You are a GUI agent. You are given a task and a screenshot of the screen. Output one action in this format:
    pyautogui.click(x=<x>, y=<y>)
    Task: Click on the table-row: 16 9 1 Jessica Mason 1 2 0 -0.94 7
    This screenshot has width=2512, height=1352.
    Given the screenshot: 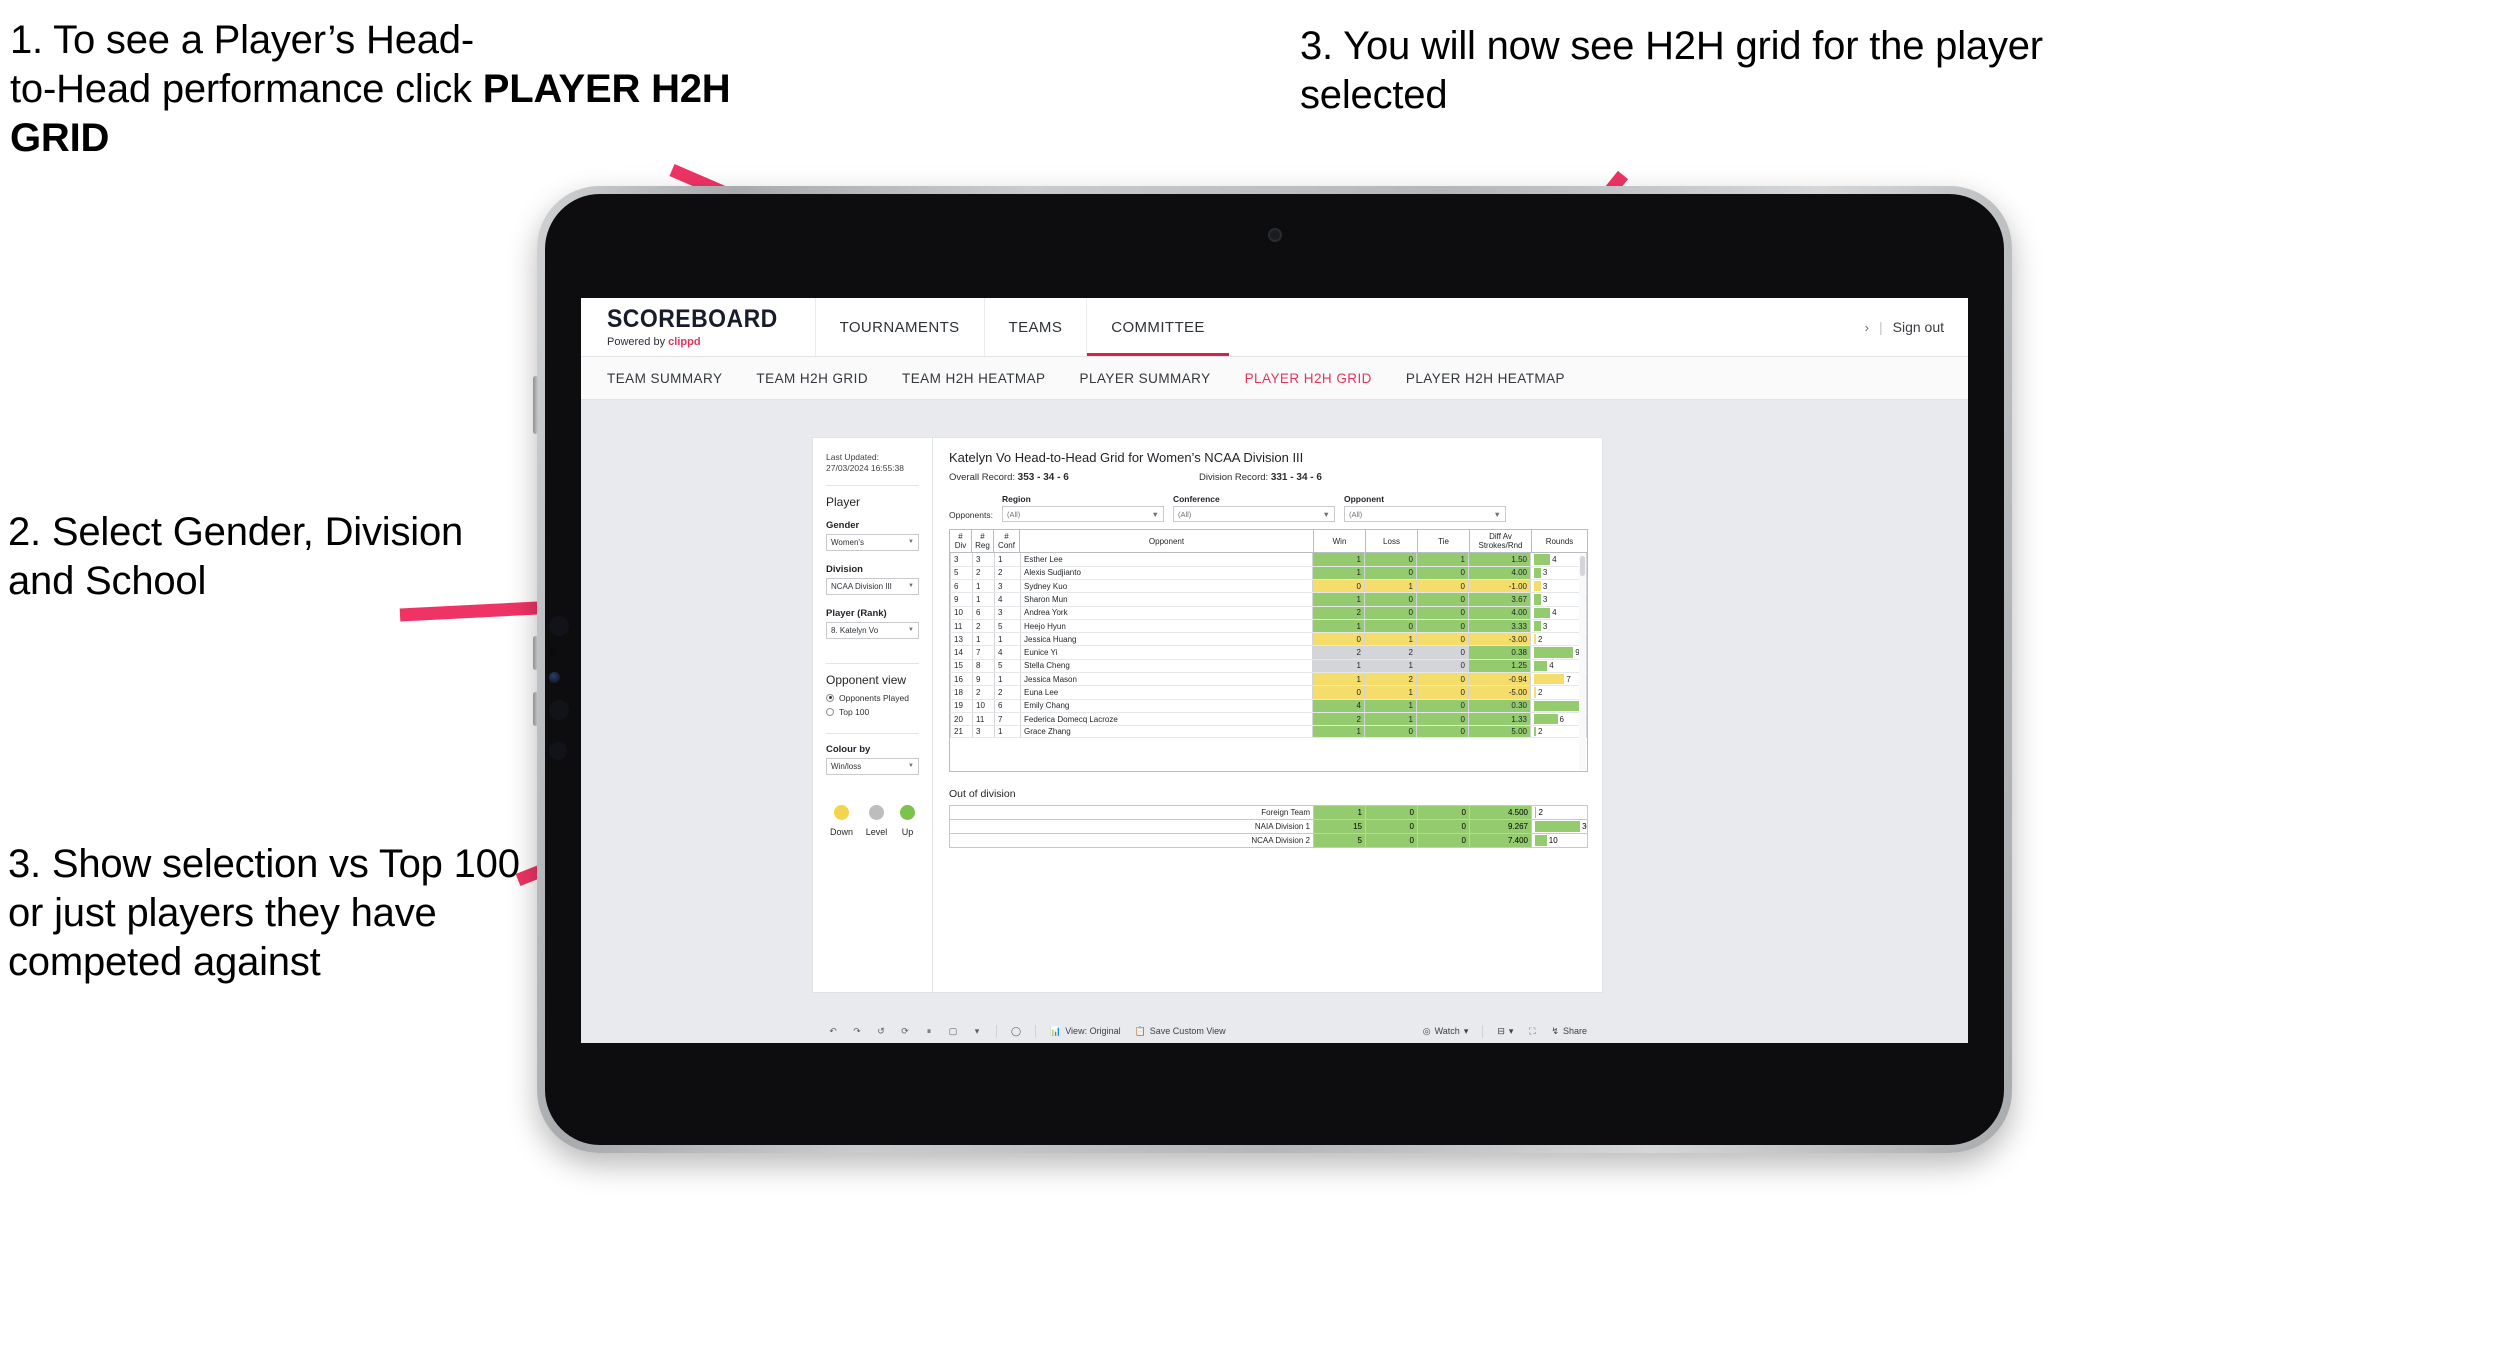 What is the action you would take?
    pyautogui.click(x=1268, y=679)
    